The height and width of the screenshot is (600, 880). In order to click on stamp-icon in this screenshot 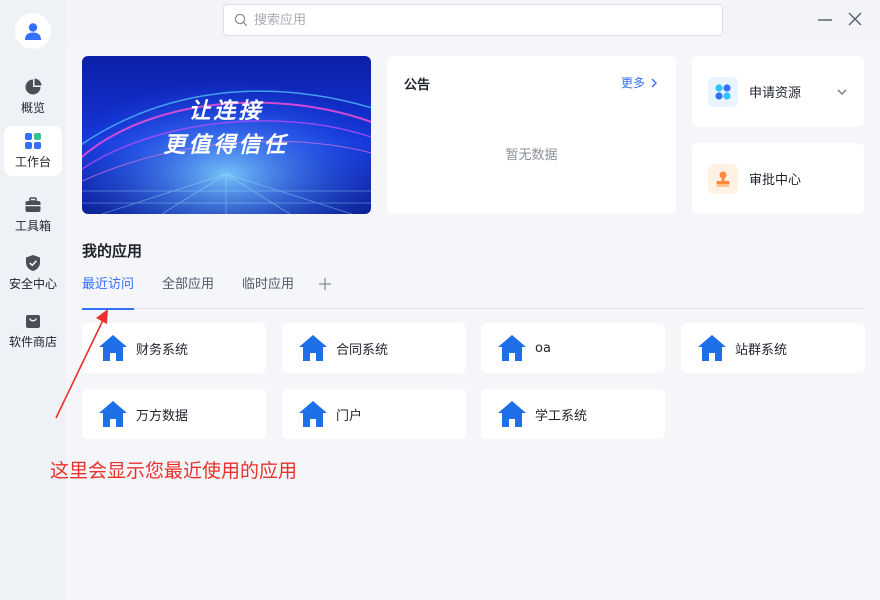, I will do `click(723, 178)`.